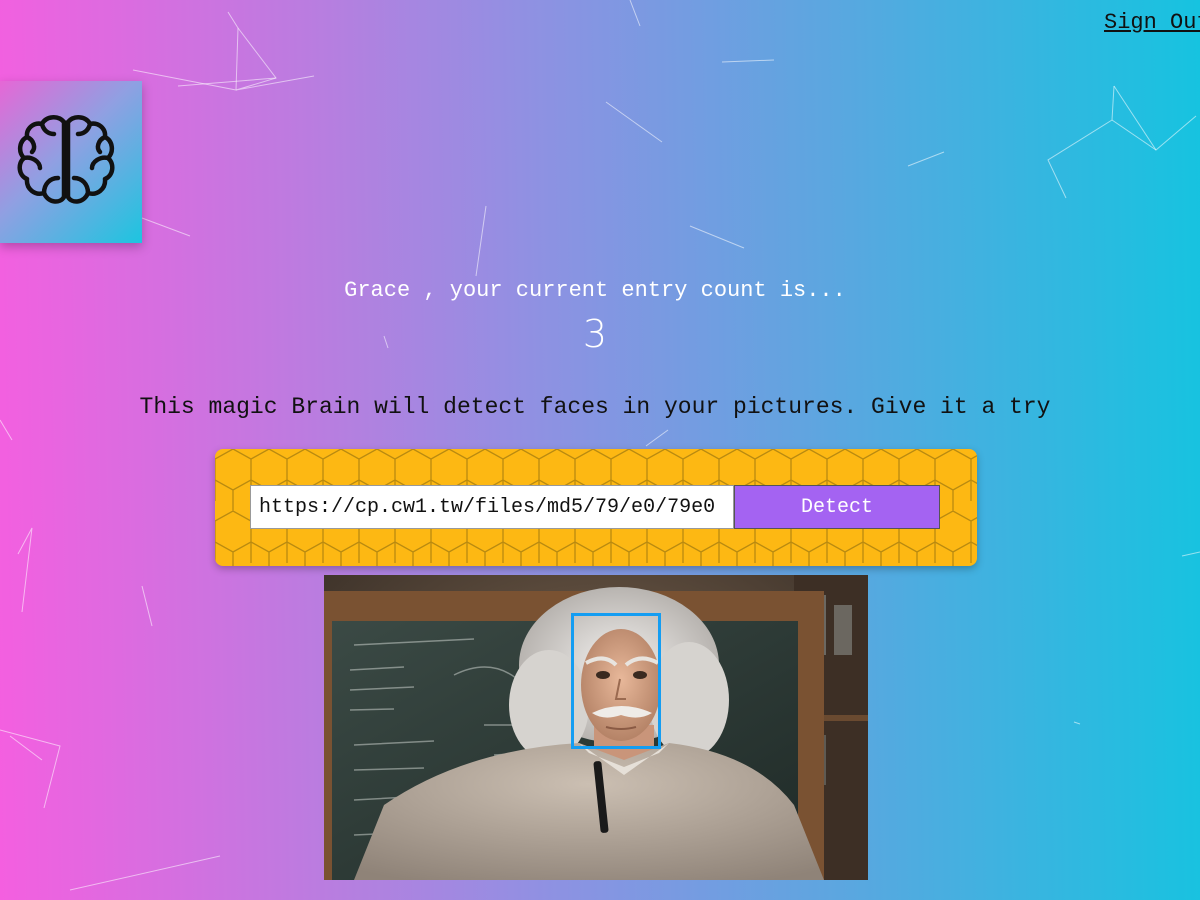 The width and height of the screenshot is (1200, 900). Describe the element at coordinates (595, 334) in the screenshot. I see `entry-count-value: 3` at that location.